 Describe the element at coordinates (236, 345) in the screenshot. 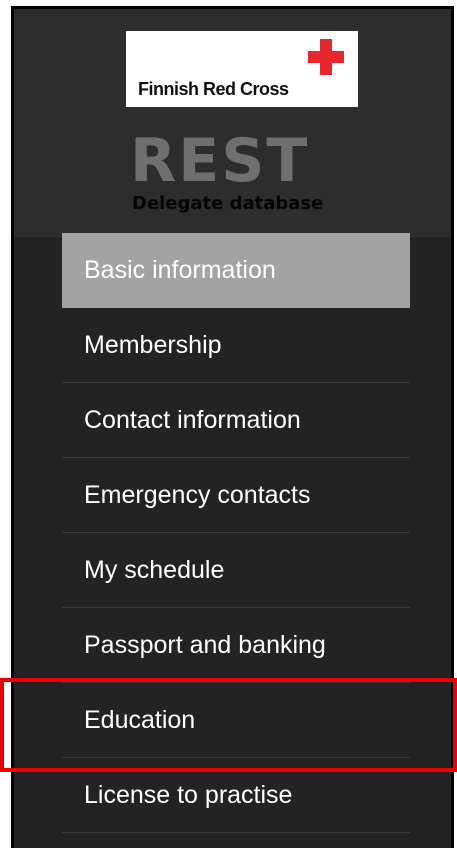

I see `sidebar-item-membership: Membership` at that location.